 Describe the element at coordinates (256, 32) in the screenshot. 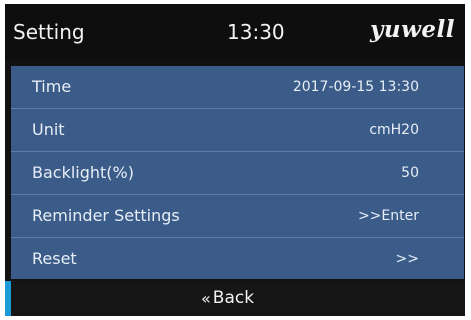

I see `clock: 13:30` at that location.